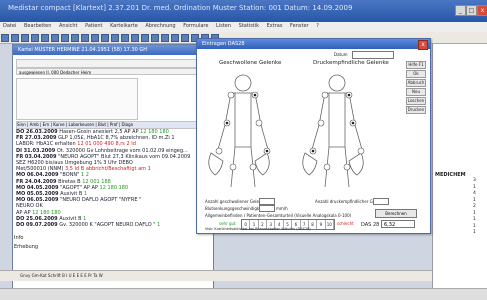  I want to click on bsg-unit: mm/h, so click(282, 208).